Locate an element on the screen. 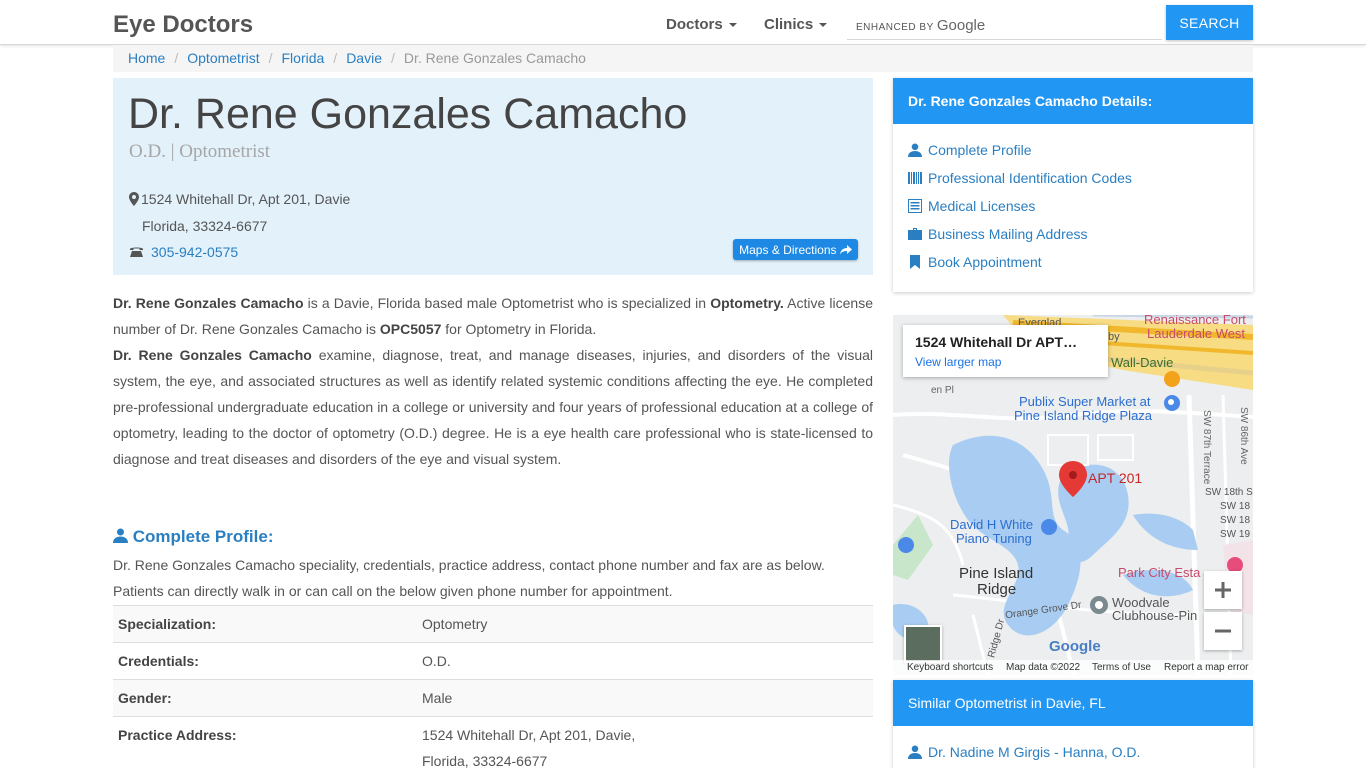  map-label: SW 18th S is located at coordinates (1229, 492).